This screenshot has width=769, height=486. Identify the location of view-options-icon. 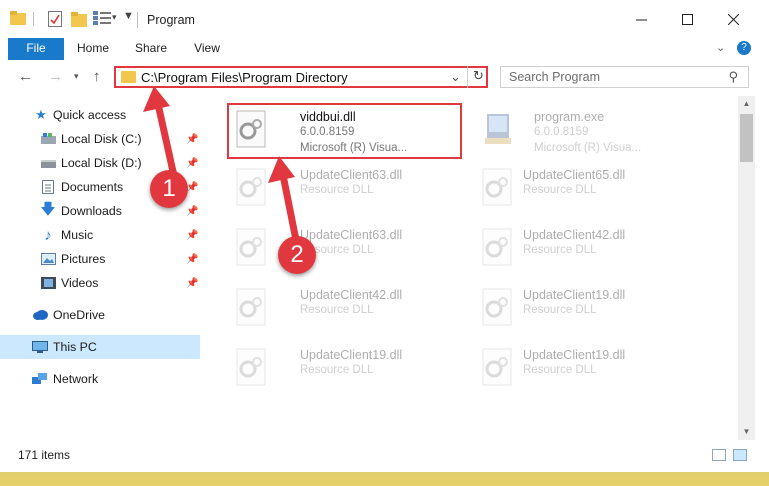
(102, 19).